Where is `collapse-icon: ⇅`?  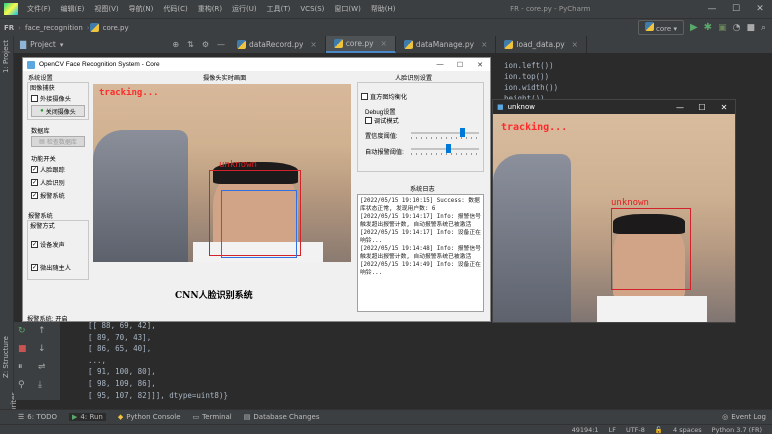
collapse-icon: ⇅ is located at coordinates (190, 44).